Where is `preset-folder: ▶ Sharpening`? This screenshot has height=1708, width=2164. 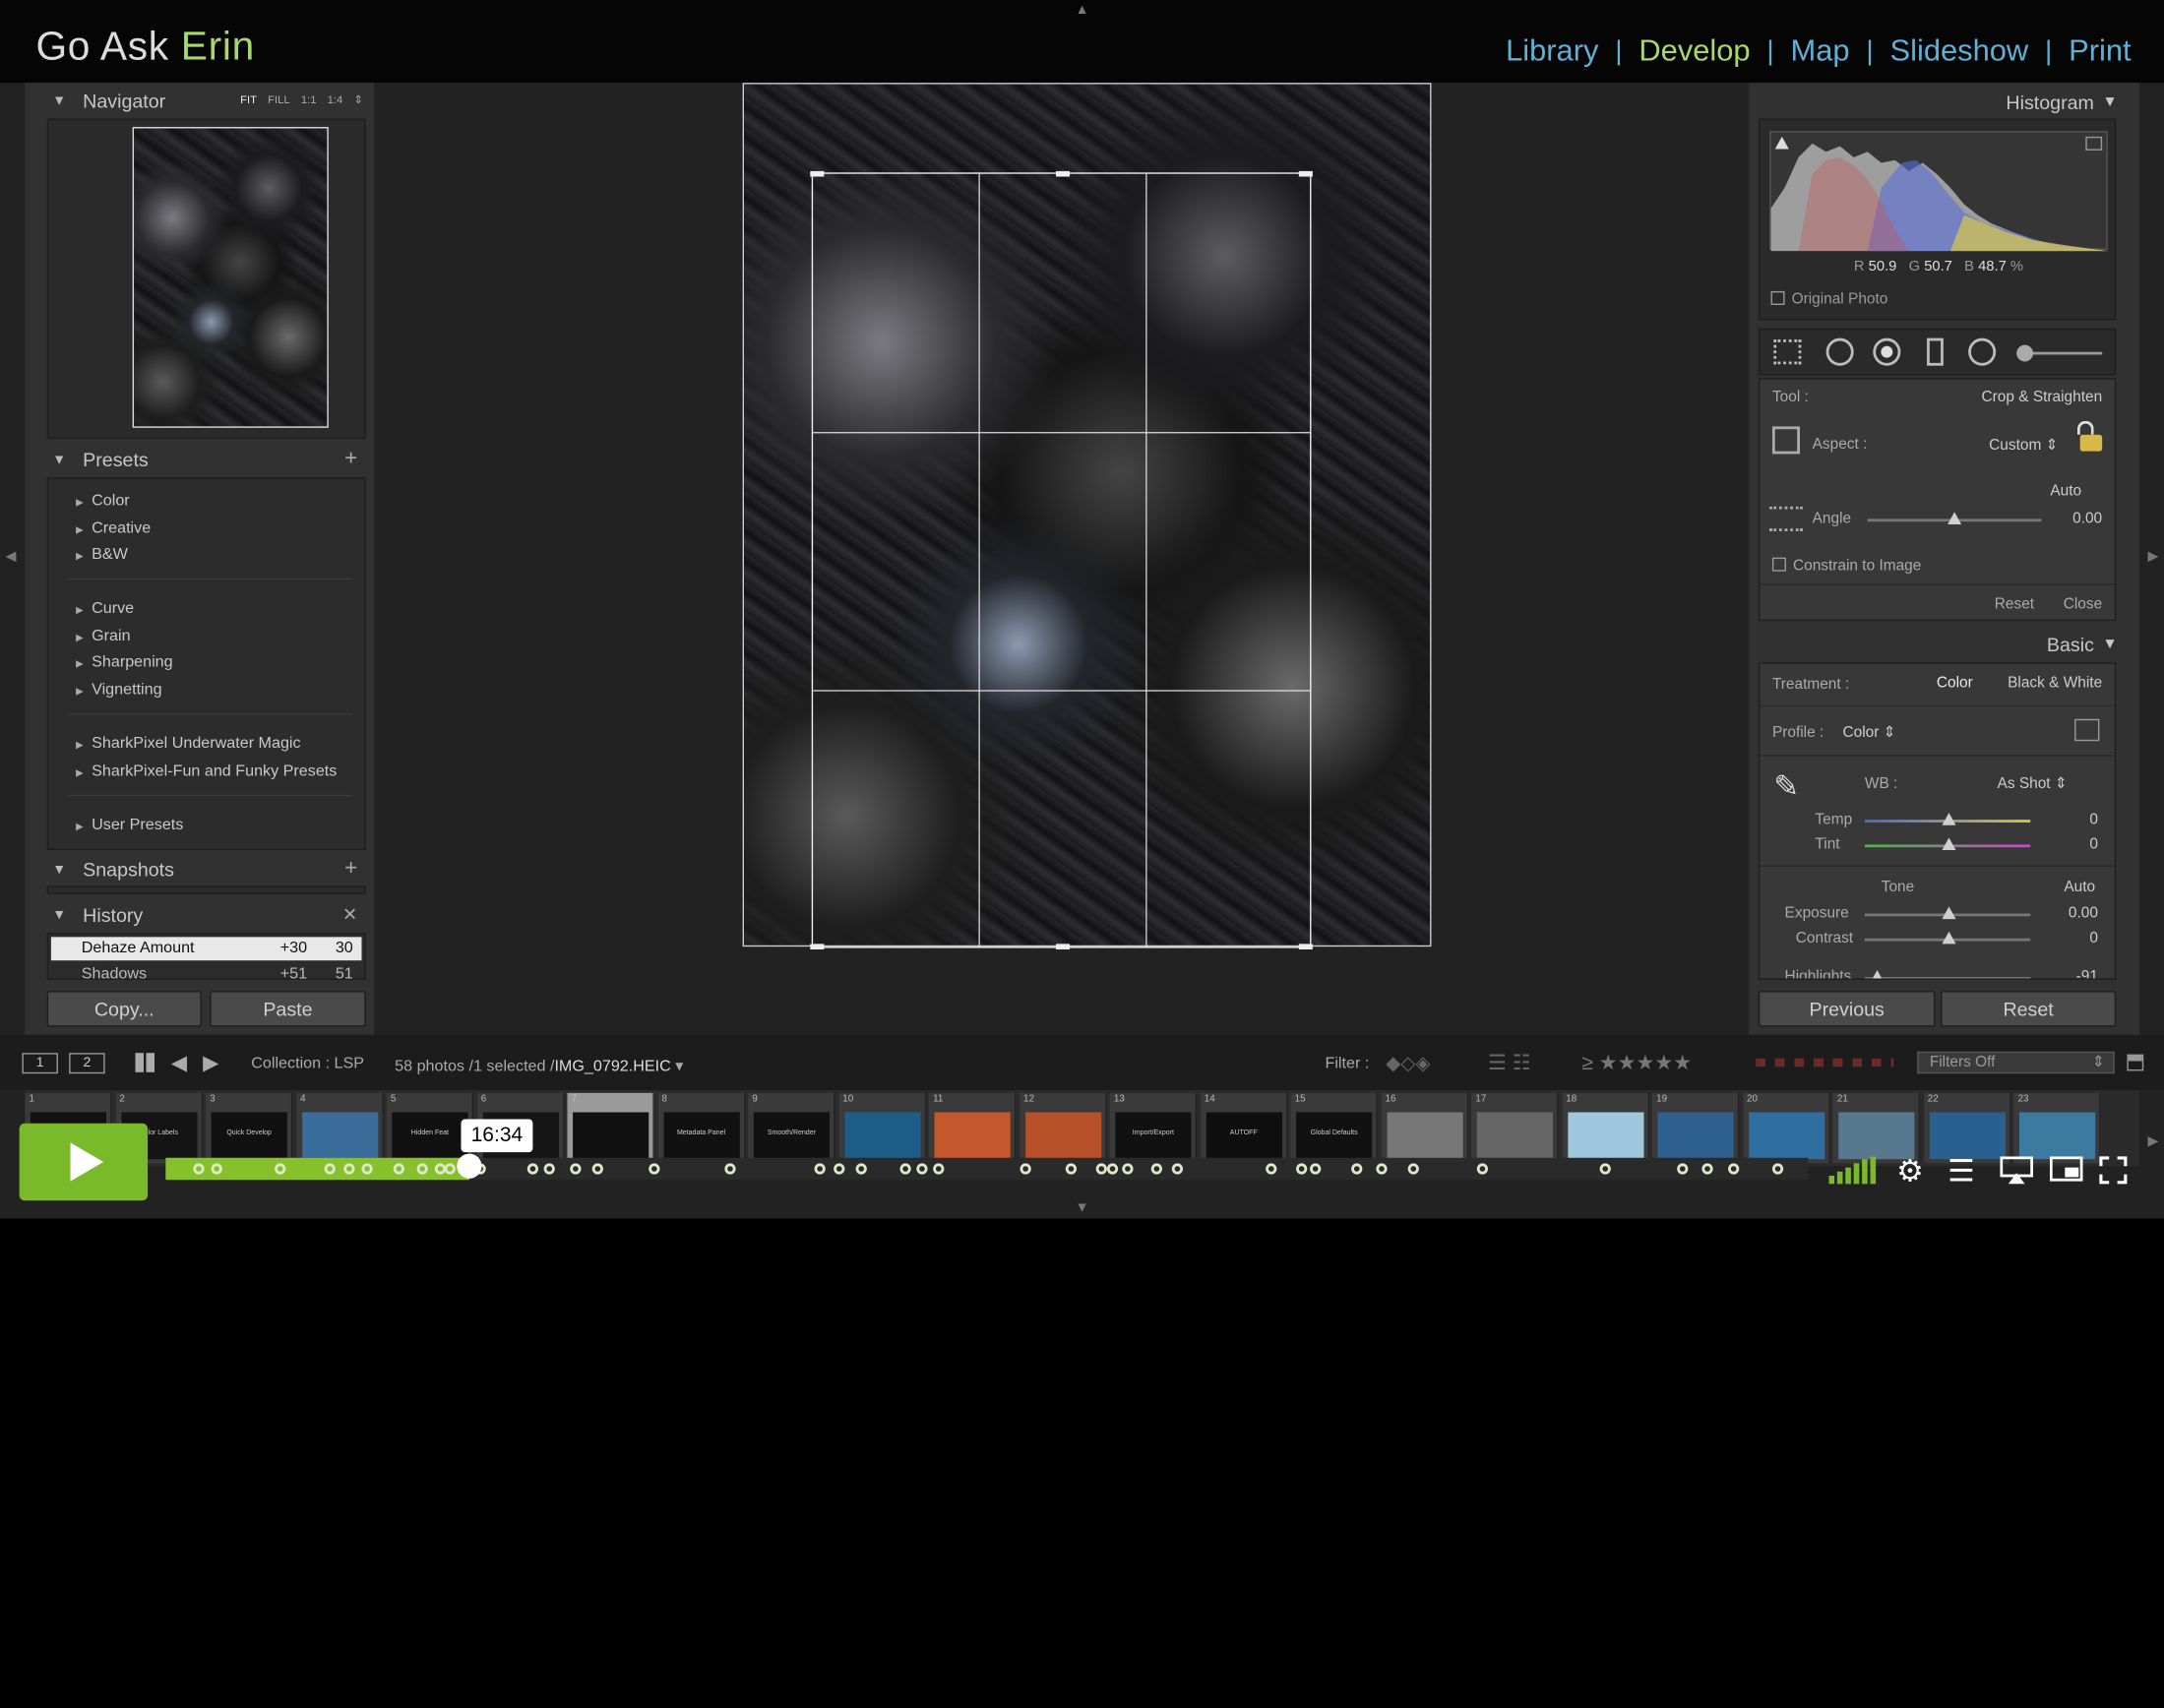
preset-folder: ▶ Sharpening is located at coordinates (124, 663).